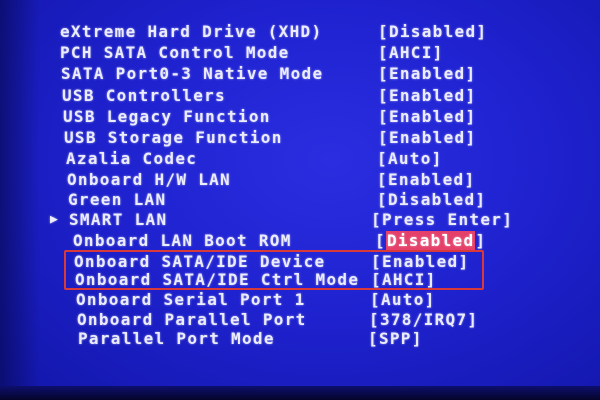 Image resolution: width=600 pixels, height=400 pixels. Describe the element at coordinates (192, 73) in the screenshot. I see `setting-label: SATA Port0-3 Native Mode` at that location.